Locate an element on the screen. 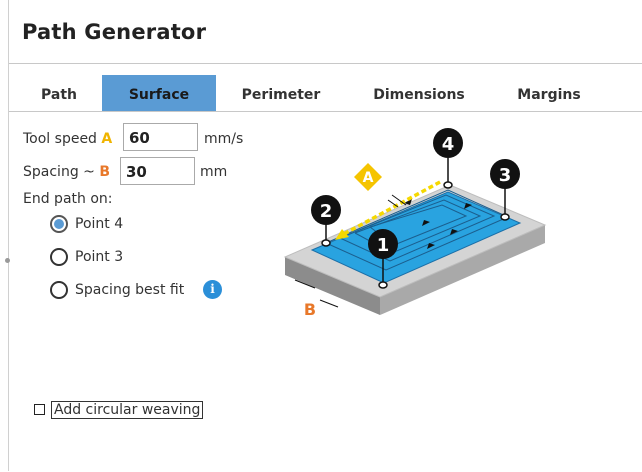 The width and height of the screenshot is (642, 472). tab-path: Path is located at coordinates (59, 93).